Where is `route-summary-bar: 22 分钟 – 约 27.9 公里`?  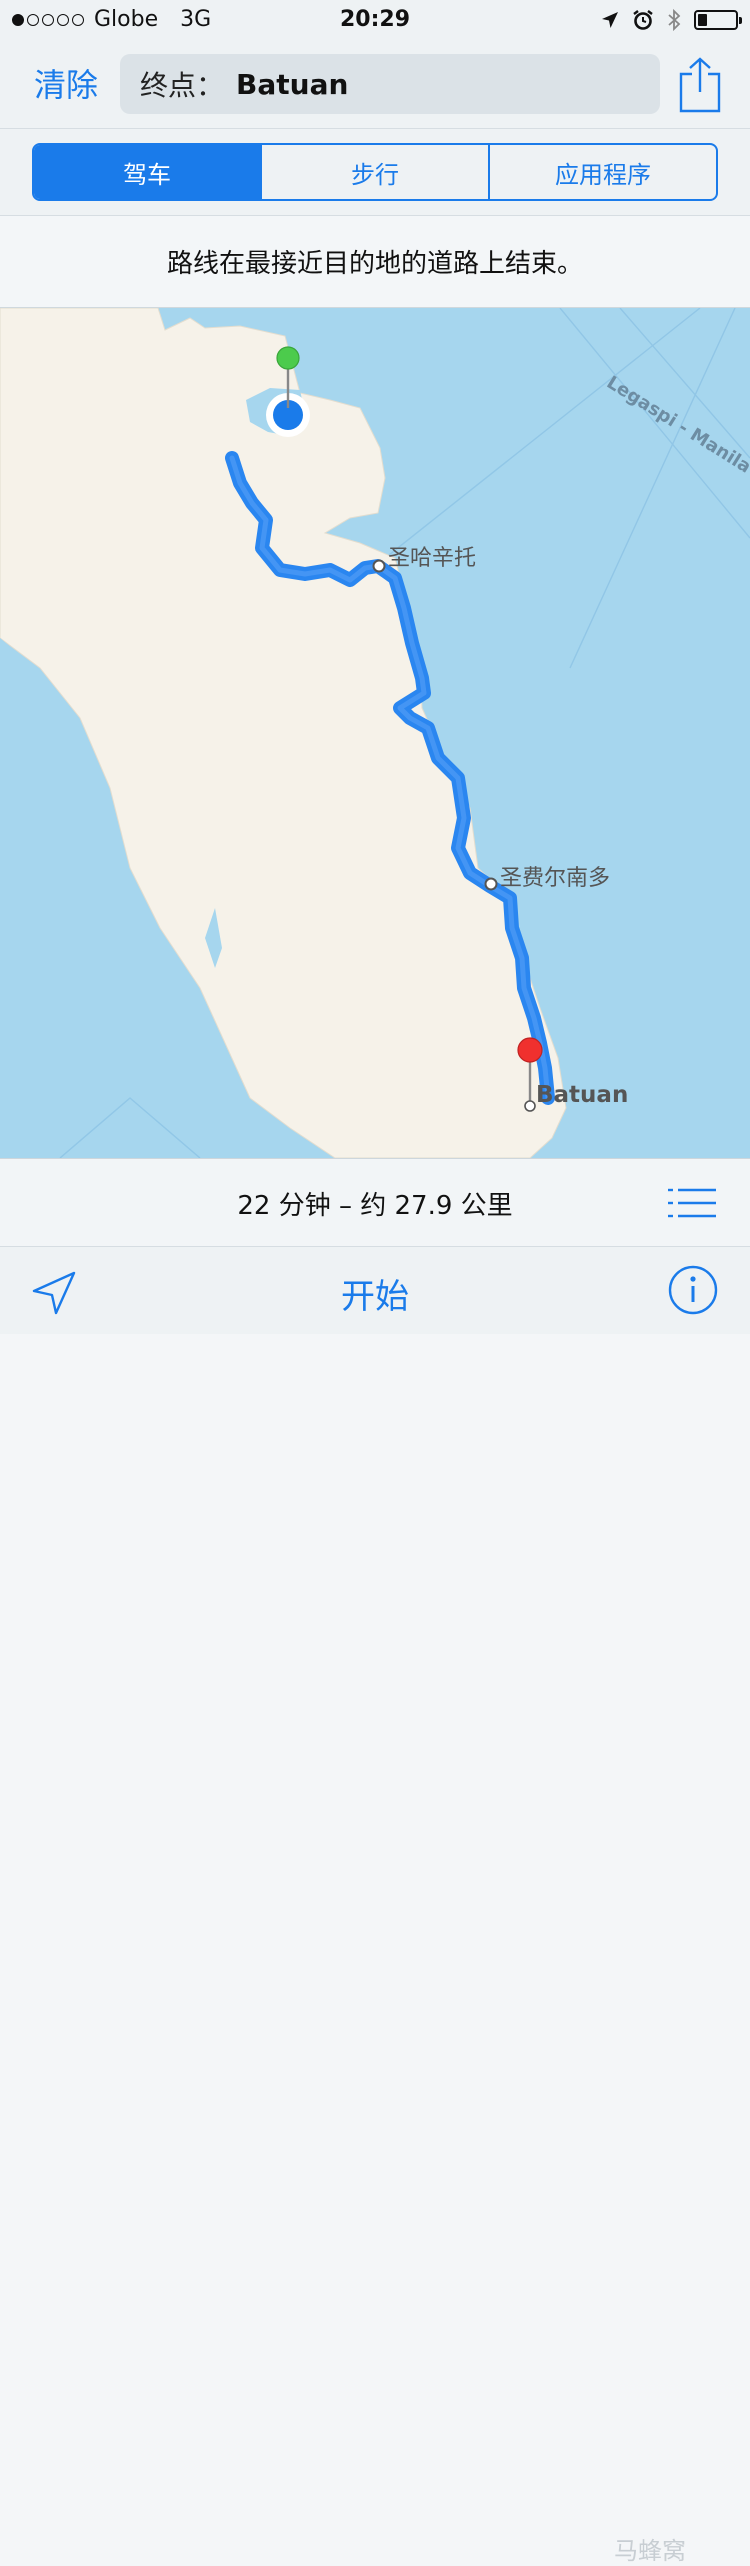 route-summary-bar: 22 分钟 – 约 27.9 公里 is located at coordinates (375, 1202).